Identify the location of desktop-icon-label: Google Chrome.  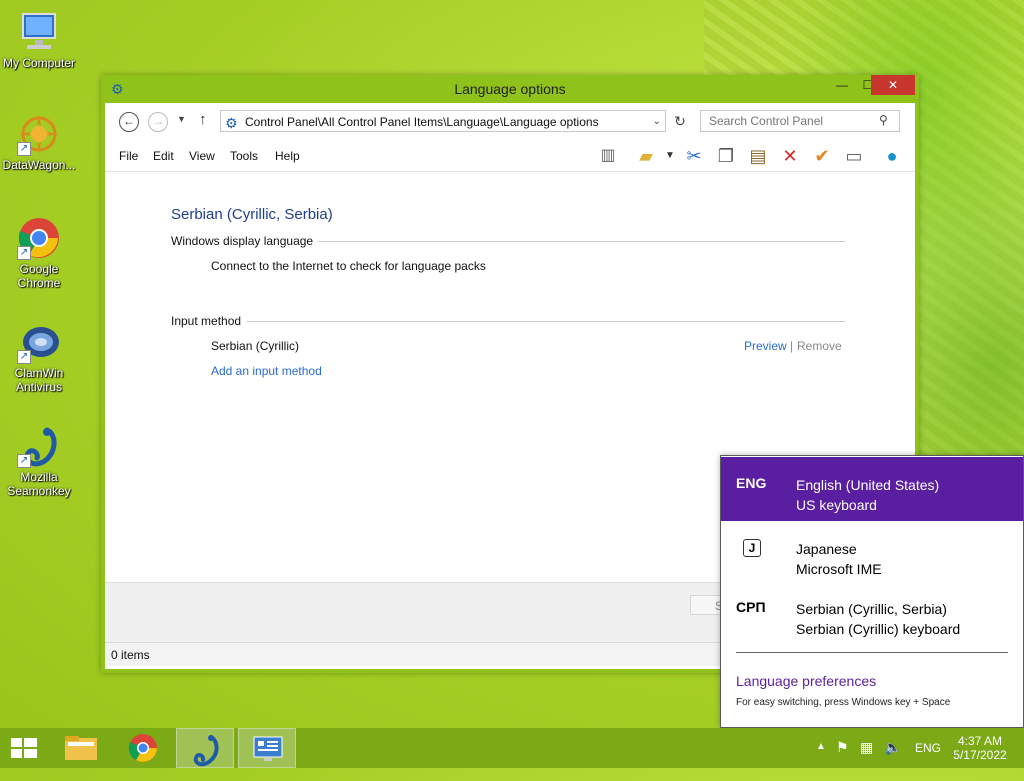
(39, 276).